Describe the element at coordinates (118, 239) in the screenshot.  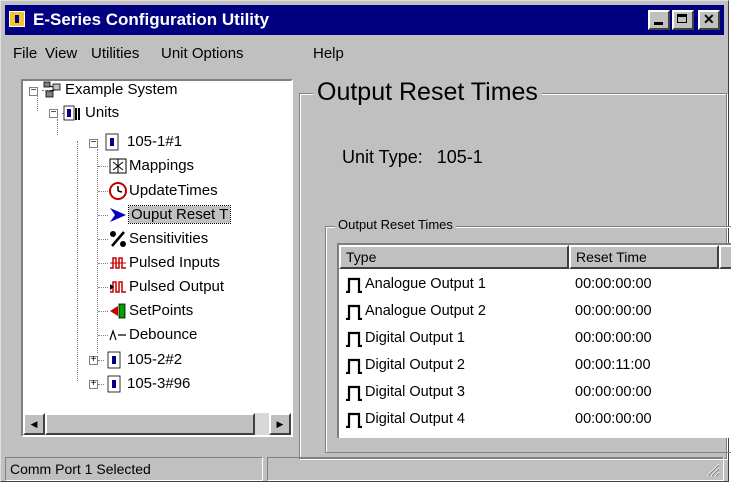
I see `percent-icon` at that location.